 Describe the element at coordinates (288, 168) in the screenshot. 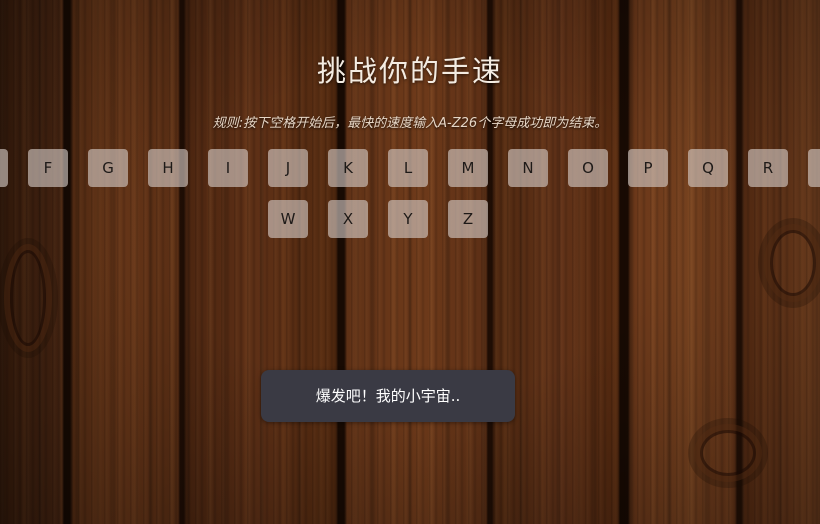

I see `letter-key-j: J` at that location.